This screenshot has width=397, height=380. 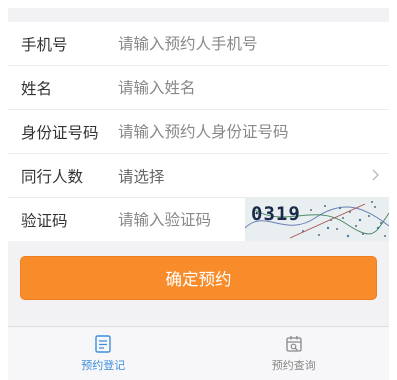 What do you see at coordinates (253, 87) in the screenshot?
I see `name-input` at bounding box center [253, 87].